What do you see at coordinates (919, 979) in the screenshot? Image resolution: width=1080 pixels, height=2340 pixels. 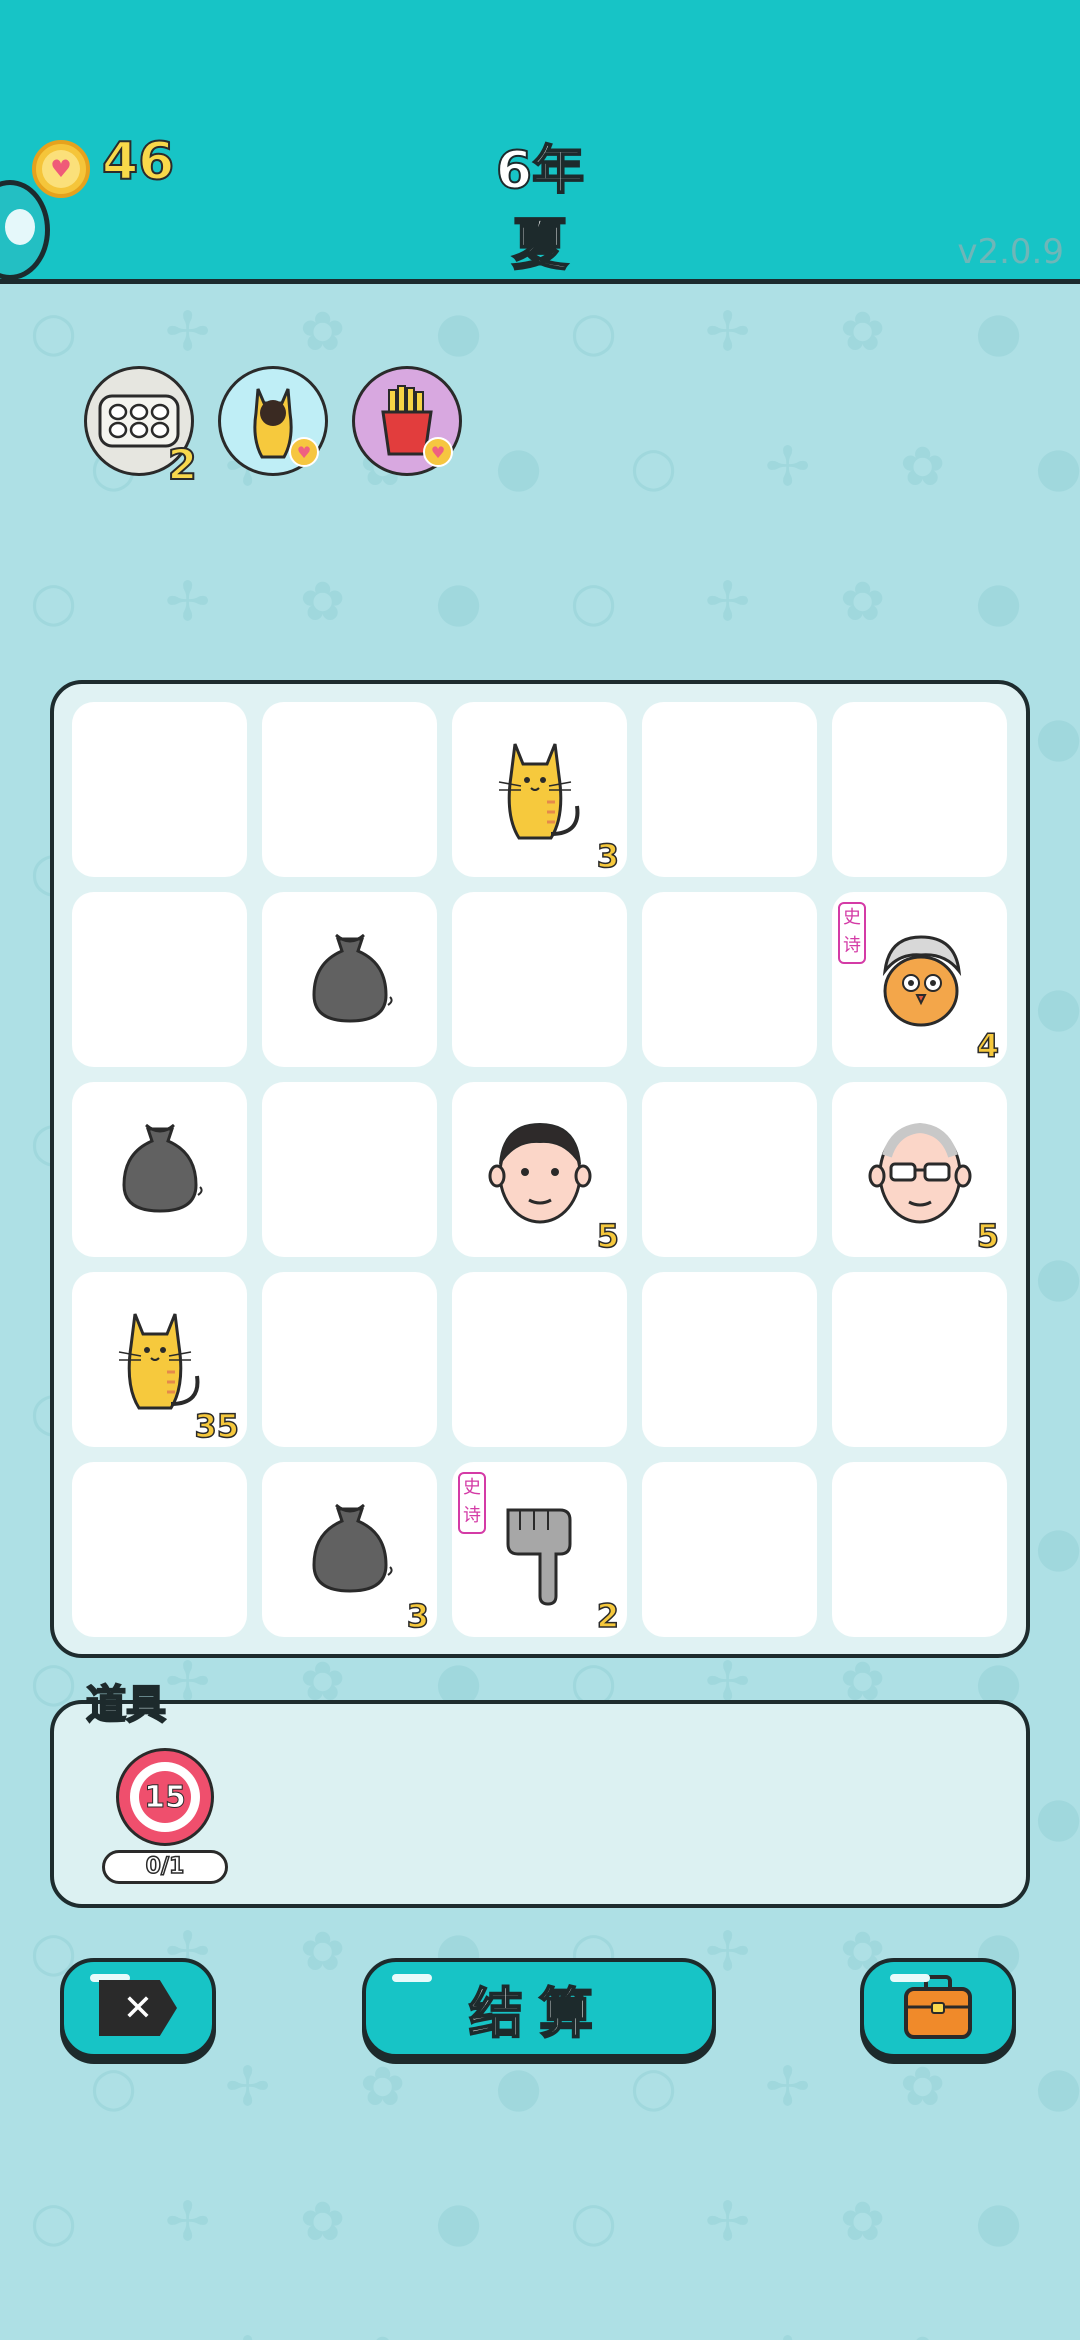 I see `board-cell-chick-grandma: 史诗 4` at bounding box center [919, 979].